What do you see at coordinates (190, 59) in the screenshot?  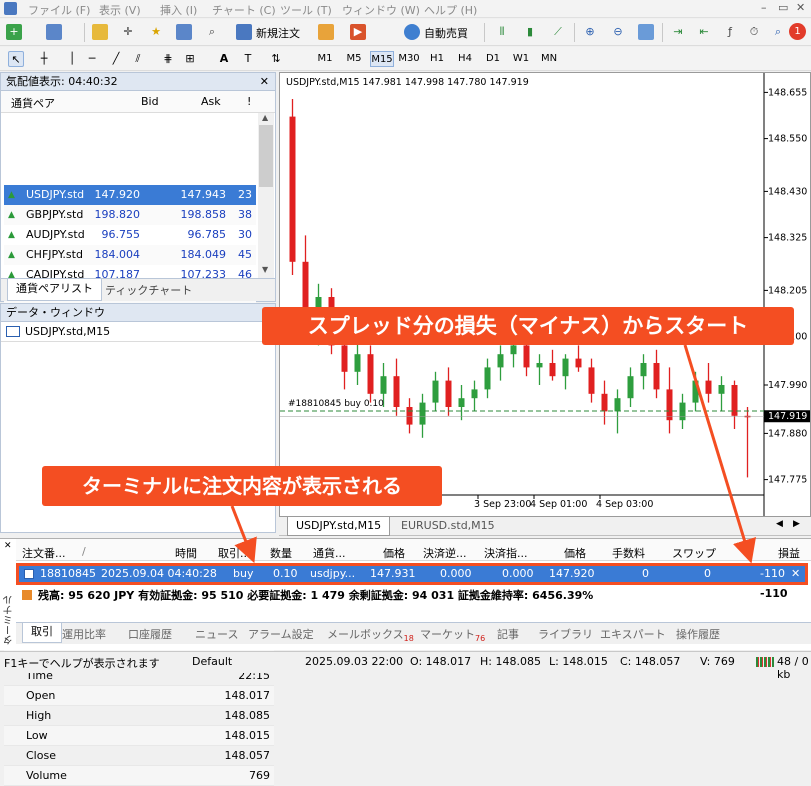 I see `gann-icon: ⊞` at bounding box center [190, 59].